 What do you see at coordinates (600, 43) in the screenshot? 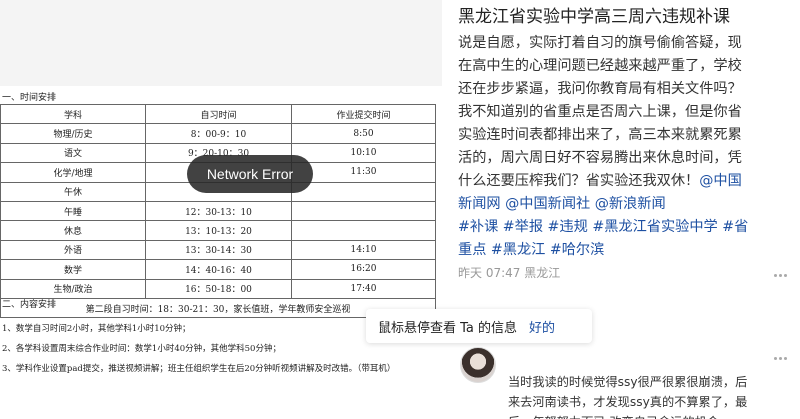
I see `post-body-text: 说是自愿，实际打着自习的旗号偷偷答疑，现` at bounding box center [600, 43].